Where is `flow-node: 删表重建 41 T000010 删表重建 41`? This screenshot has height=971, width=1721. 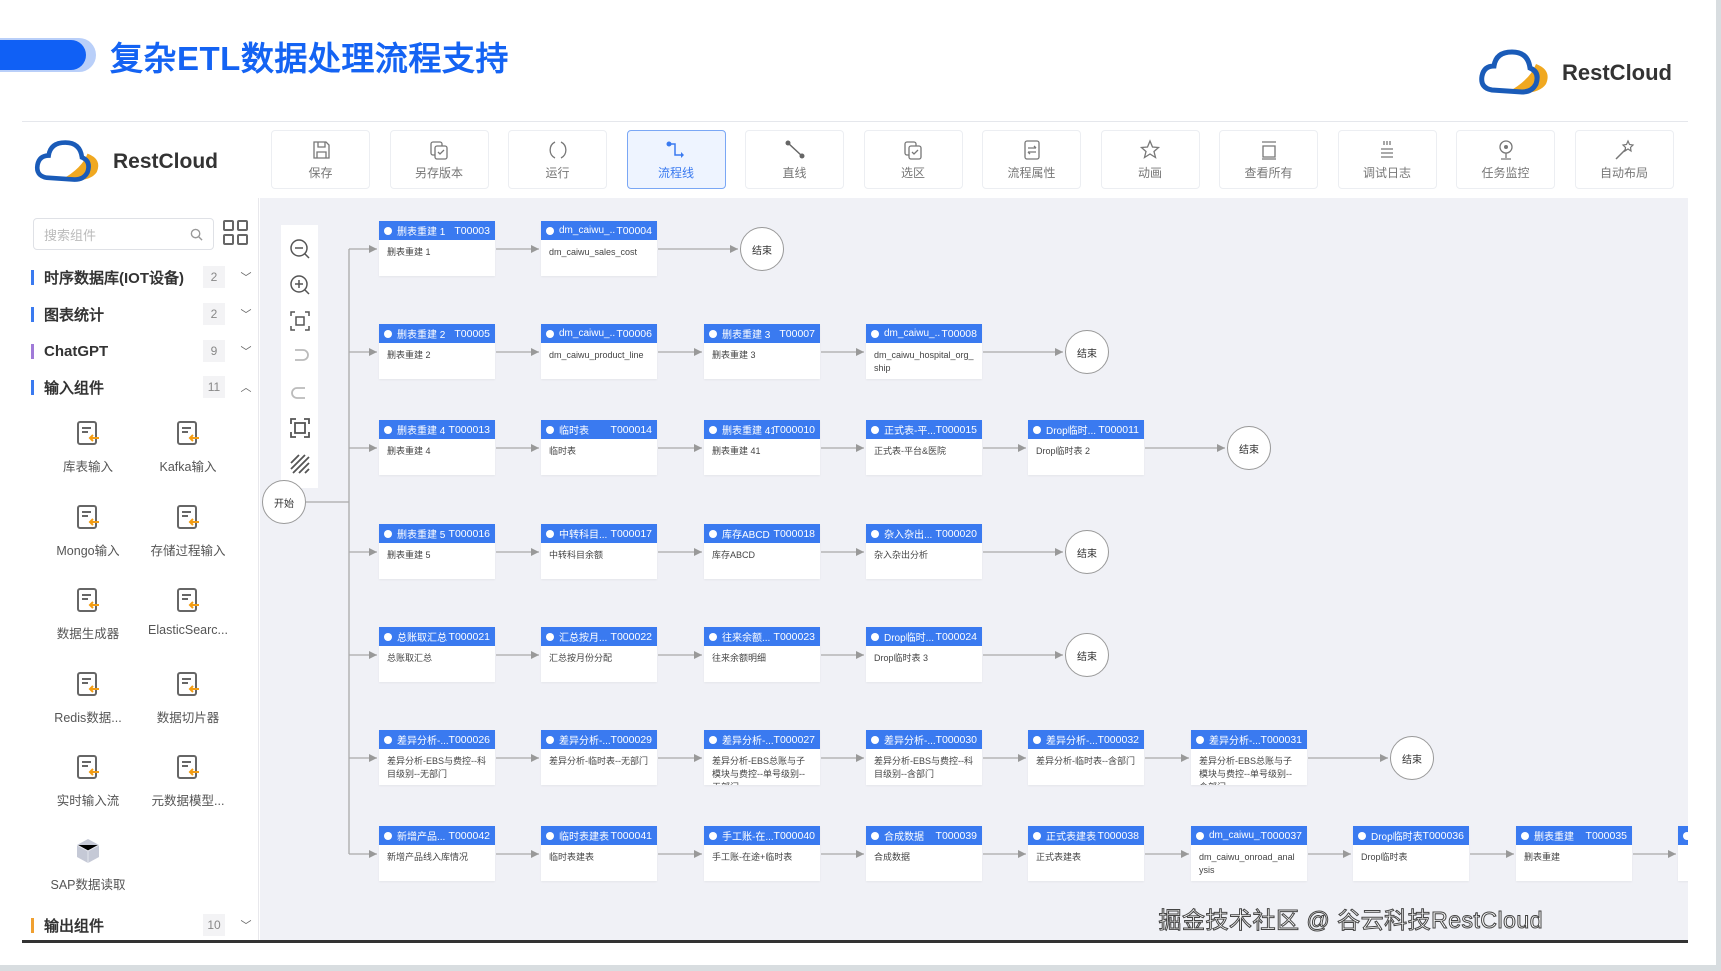 flow-node: 删表重建 41 T000010 删表重建 41 is located at coordinates (762, 447).